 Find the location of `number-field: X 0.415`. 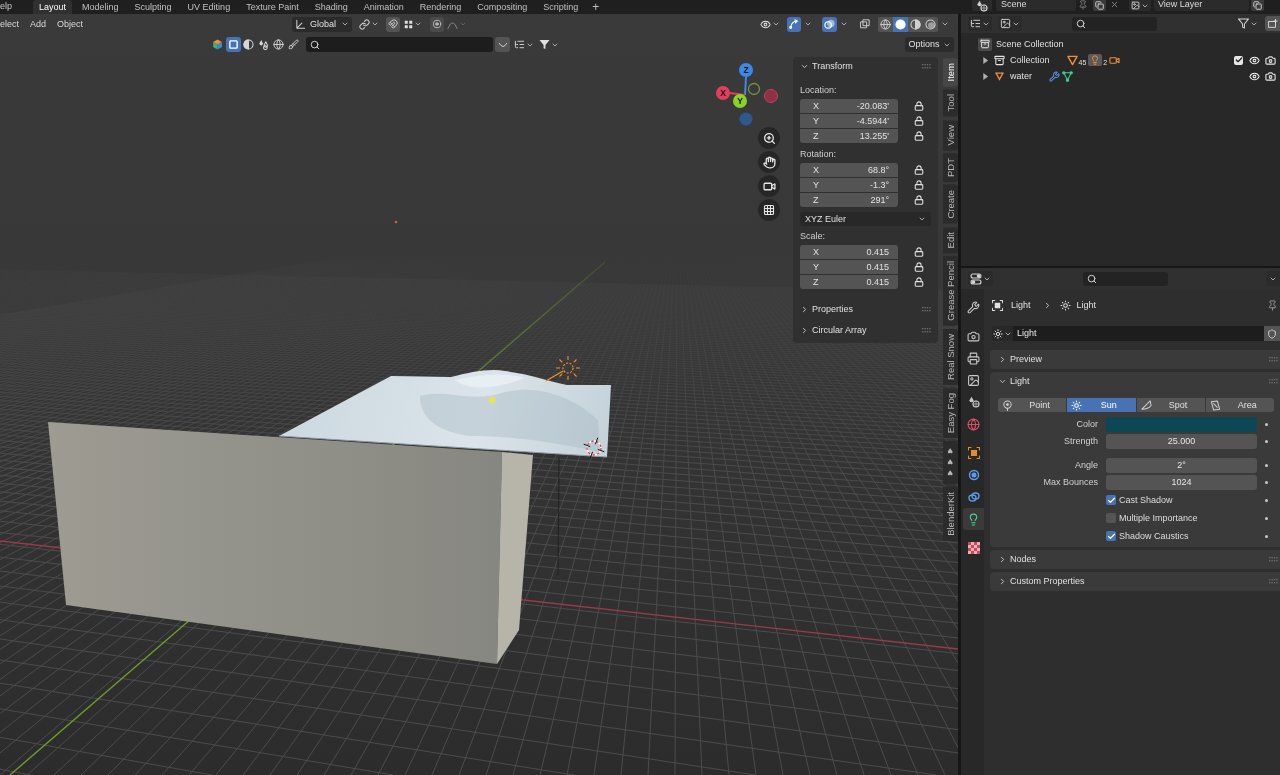

number-field: X 0.415 is located at coordinates (849, 252).